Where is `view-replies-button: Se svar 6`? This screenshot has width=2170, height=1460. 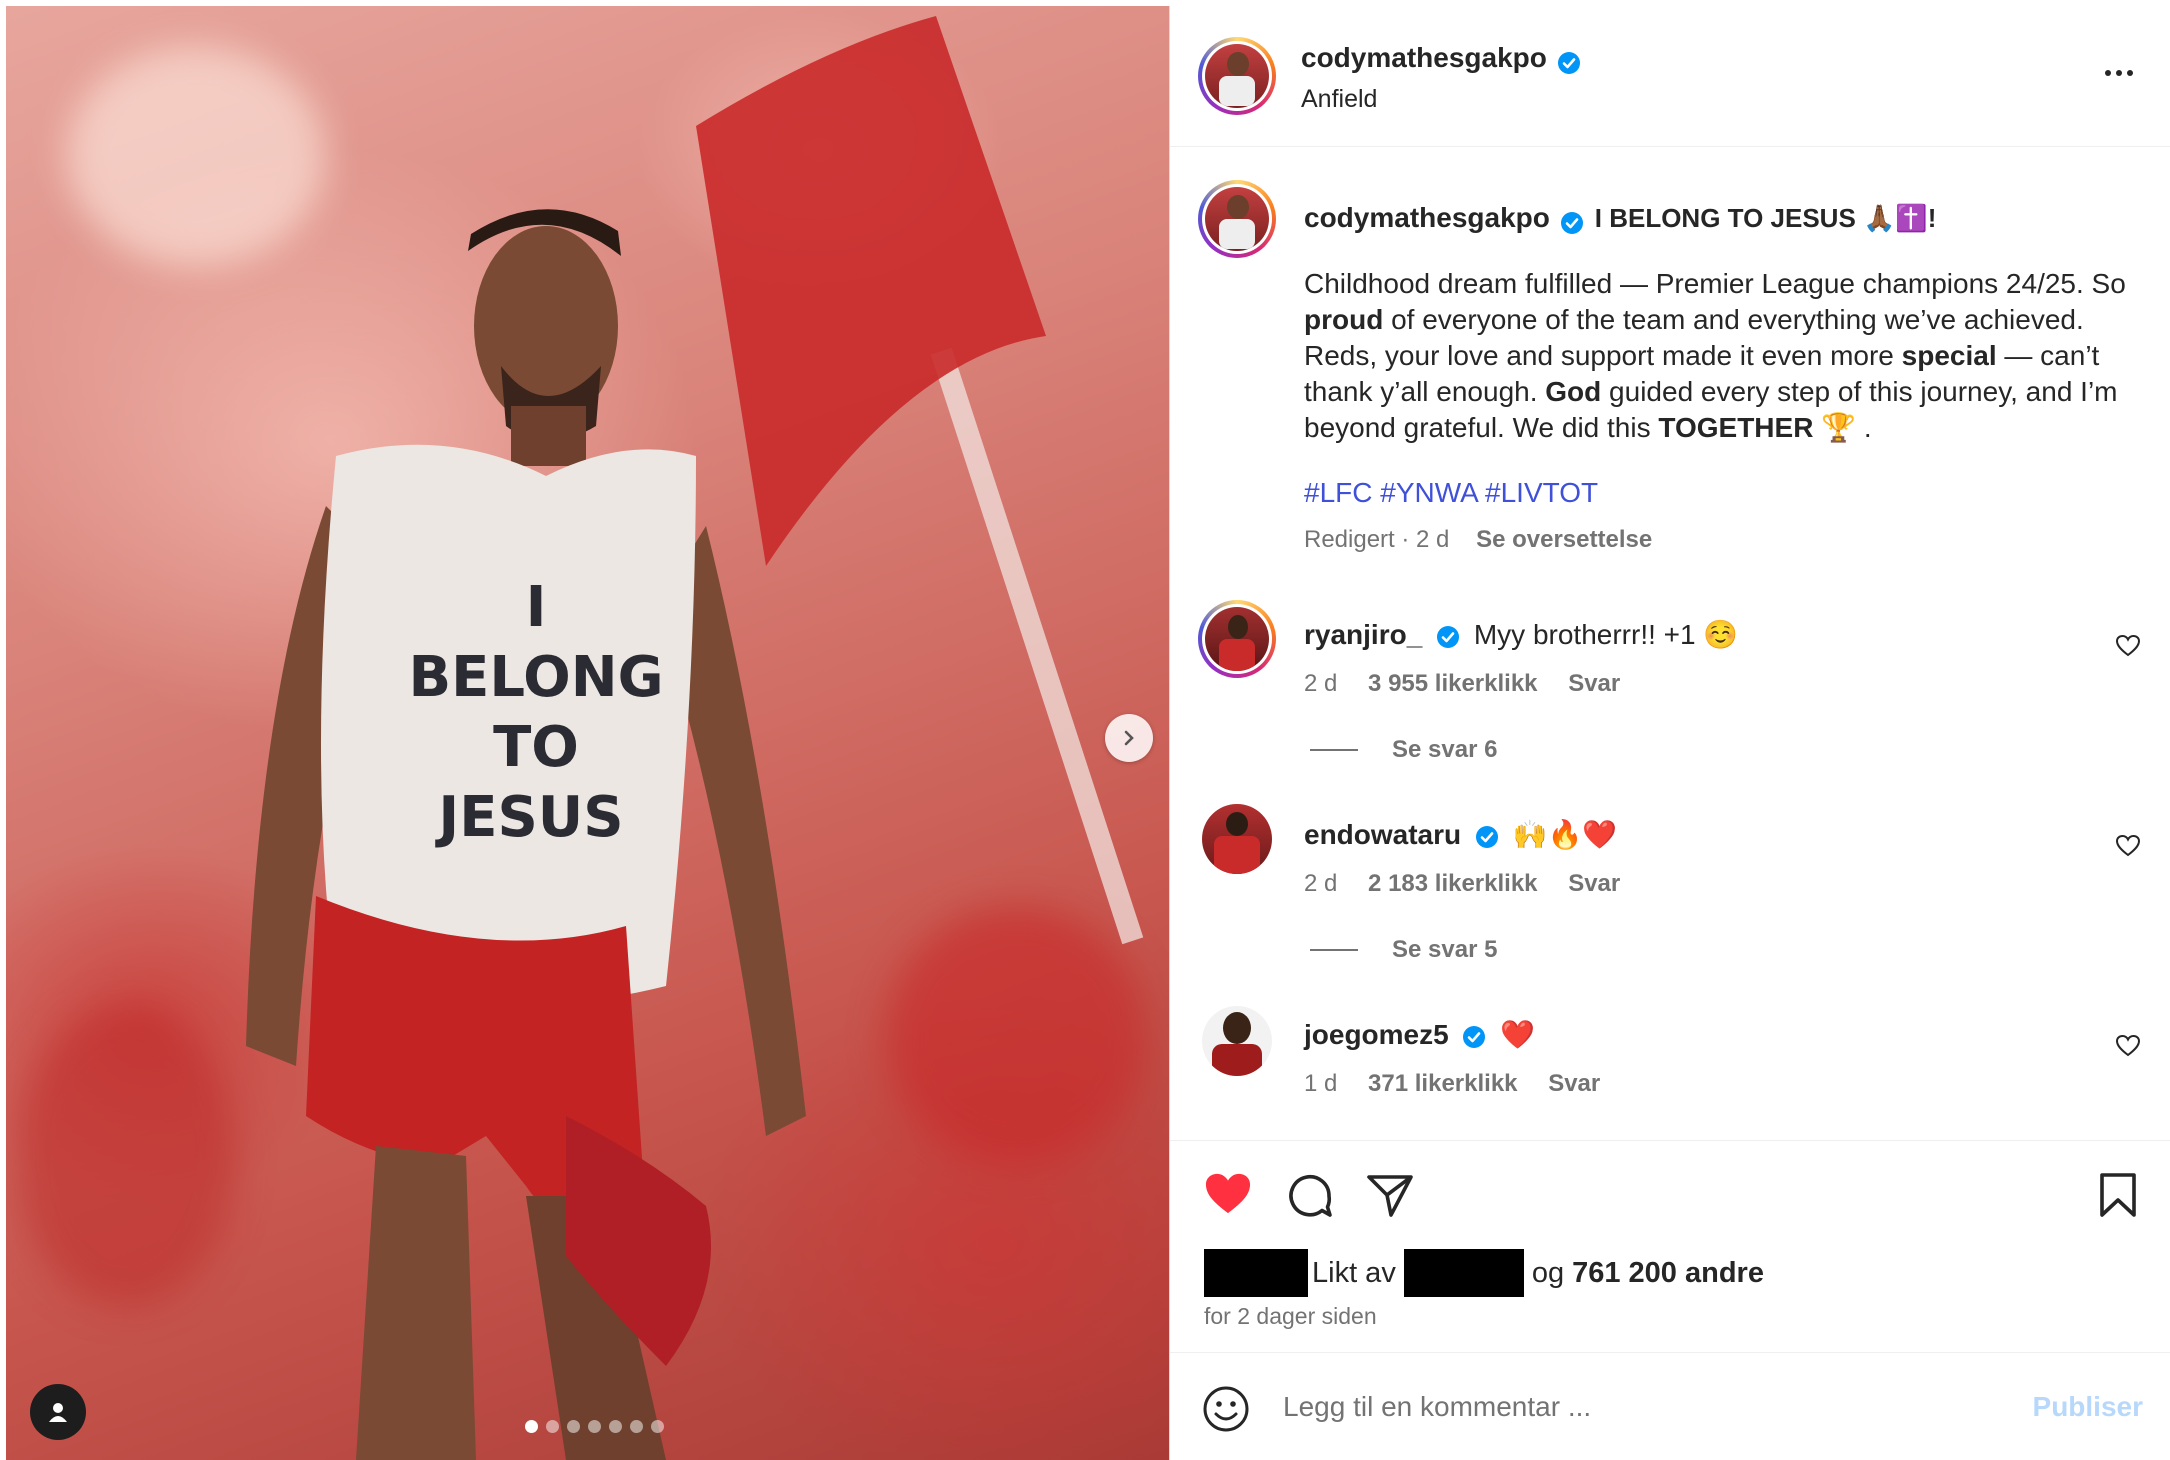
view-replies-button: Se svar 6 is located at coordinates (1403, 750).